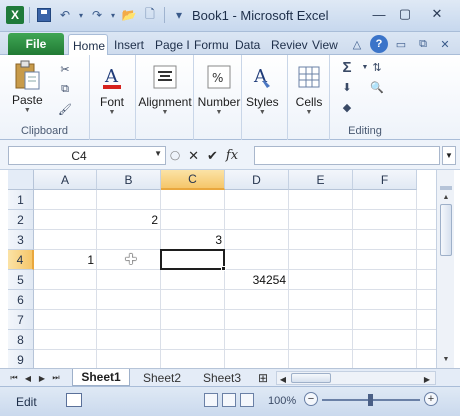 This screenshot has width=460, height=416. I want to click on name-box-dropdown-icon: ▼, so click(158, 153).